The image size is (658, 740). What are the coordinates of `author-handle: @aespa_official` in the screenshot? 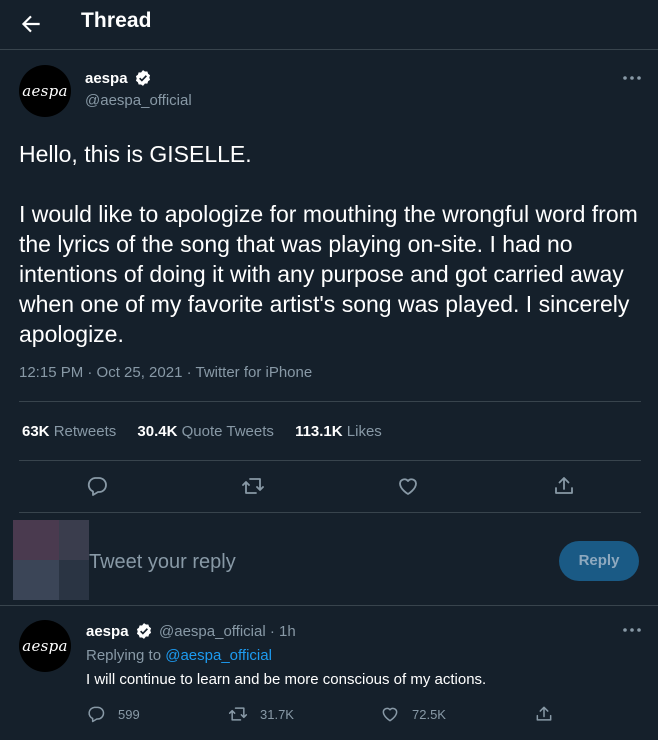 It's located at (138, 100).